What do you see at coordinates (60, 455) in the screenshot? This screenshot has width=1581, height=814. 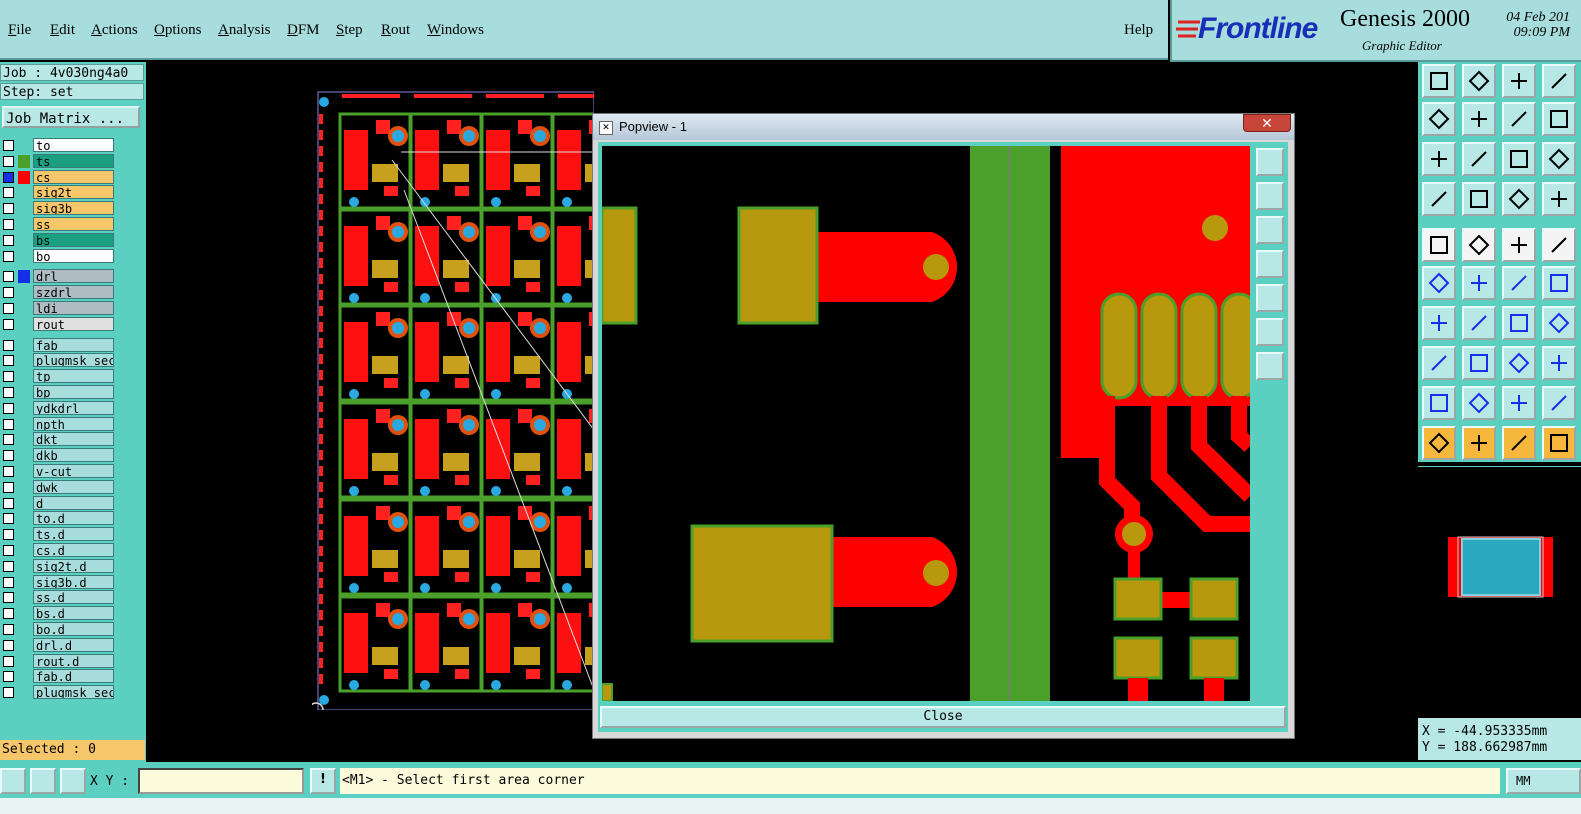 I see `layer-row: dkb` at bounding box center [60, 455].